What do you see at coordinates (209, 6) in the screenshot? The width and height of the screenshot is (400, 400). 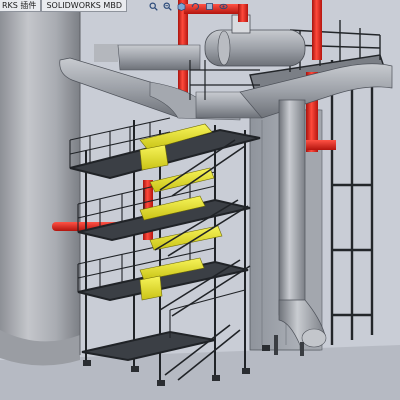 I see `display-style-icon` at bounding box center [209, 6].